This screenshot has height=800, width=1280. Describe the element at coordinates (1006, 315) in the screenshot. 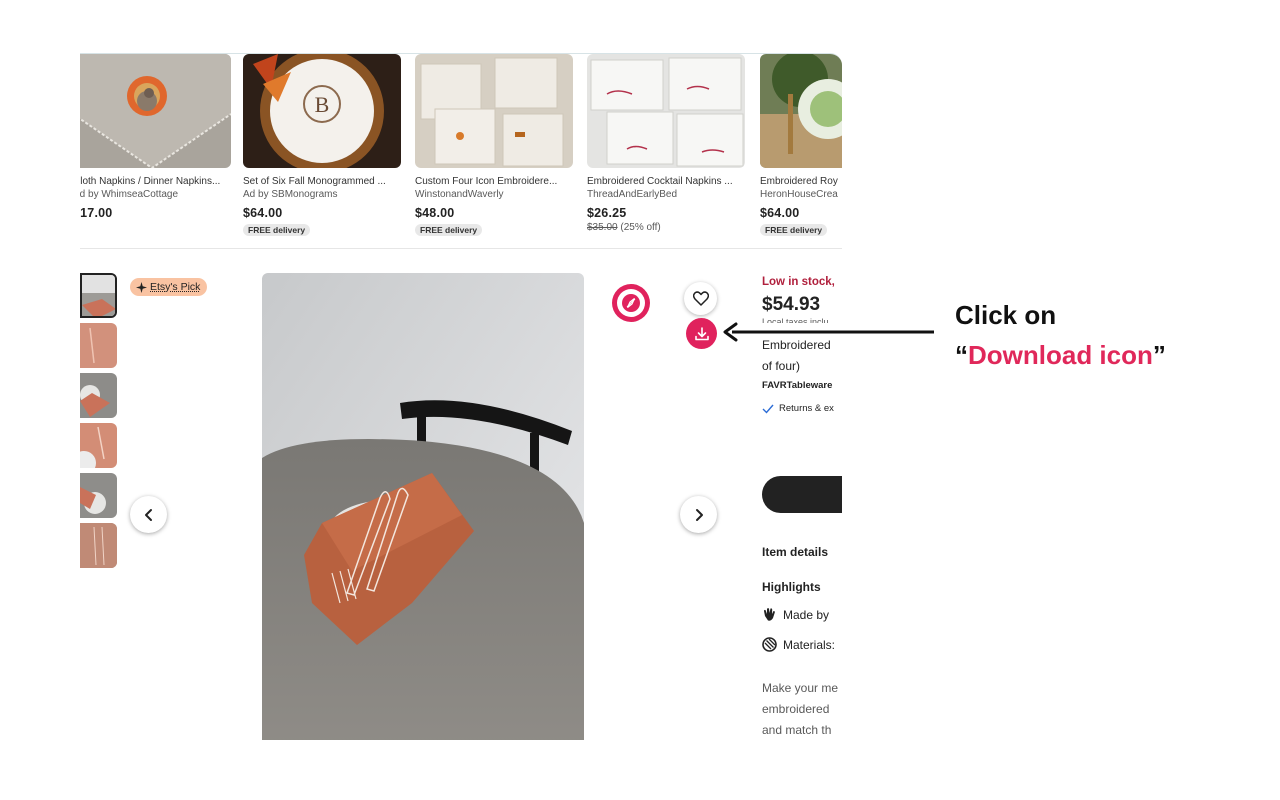

I see `instruction-line: Click on` at that location.